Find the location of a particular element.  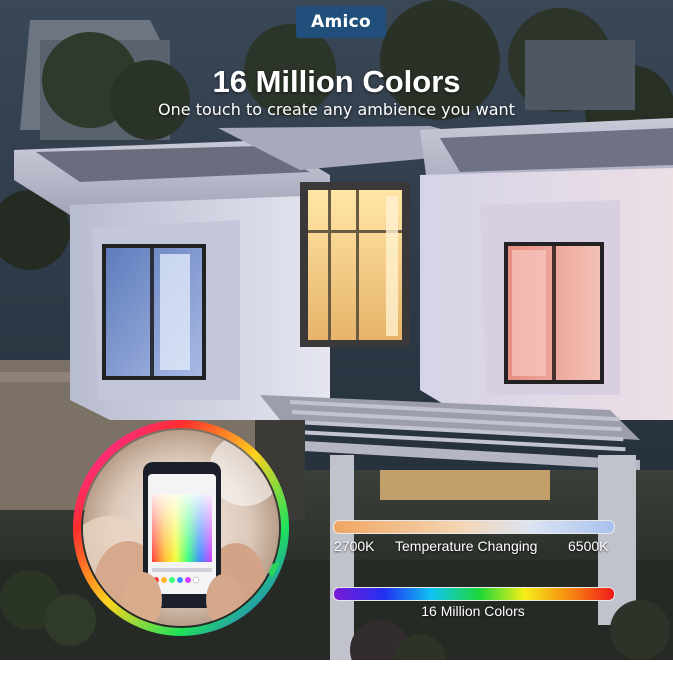

temperature-caption: Temperature Changing is located at coordinates (466, 546).